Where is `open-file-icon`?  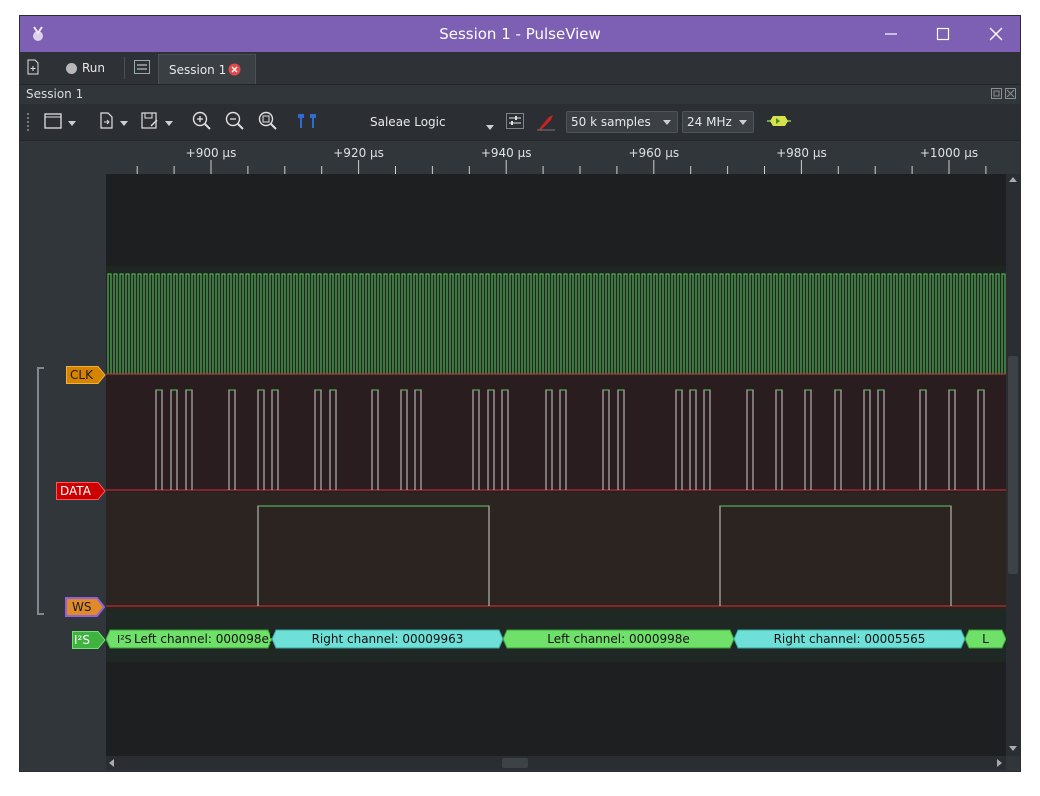 open-file-icon is located at coordinates (107, 122).